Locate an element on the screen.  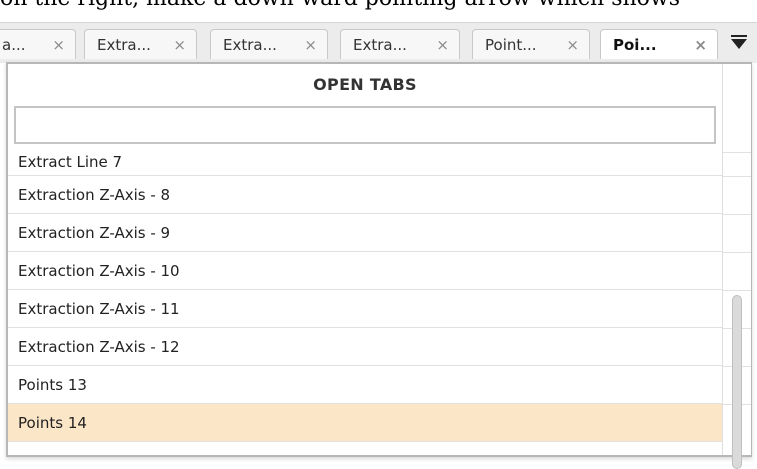
chevron-down-icon is located at coordinates (739, 44).